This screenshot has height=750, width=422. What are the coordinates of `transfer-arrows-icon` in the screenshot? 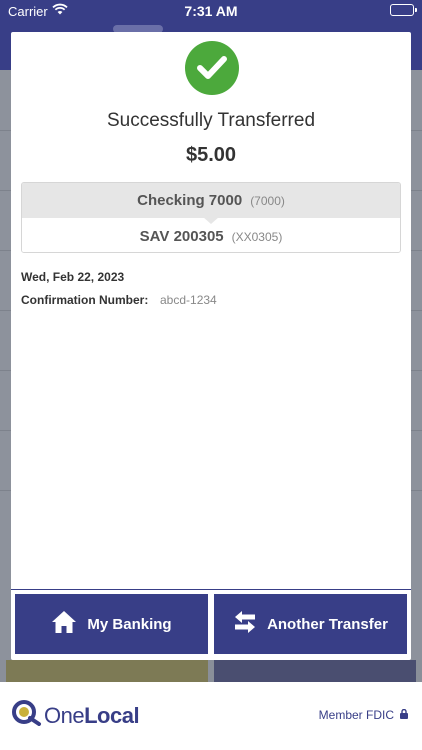 It's located at (245, 624).